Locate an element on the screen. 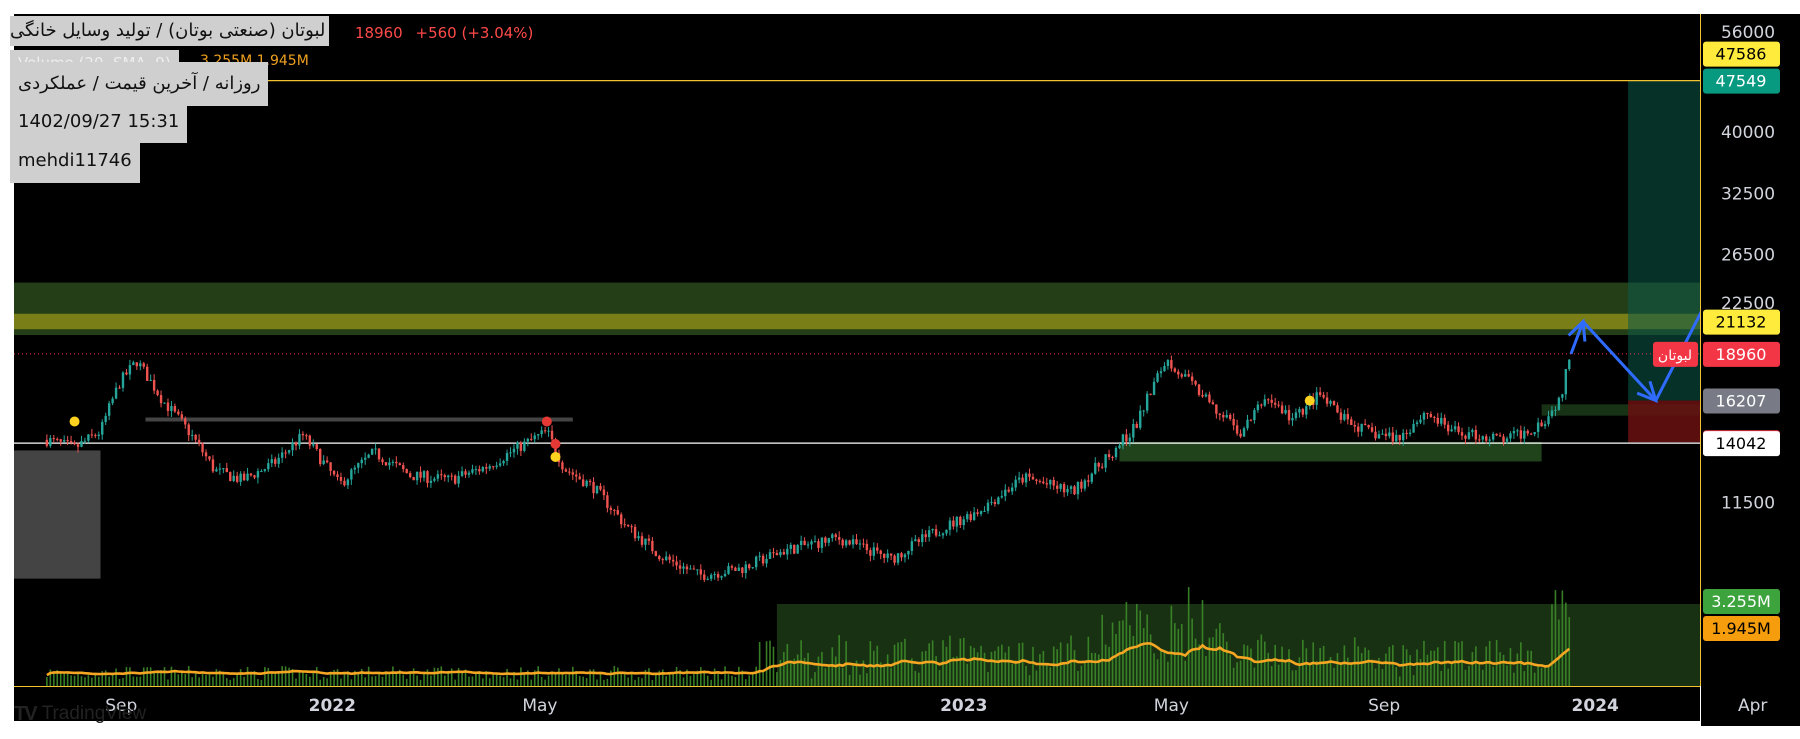 The width and height of the screenshot is (1800, 739). event-dot is located at coordinates (555, 444).